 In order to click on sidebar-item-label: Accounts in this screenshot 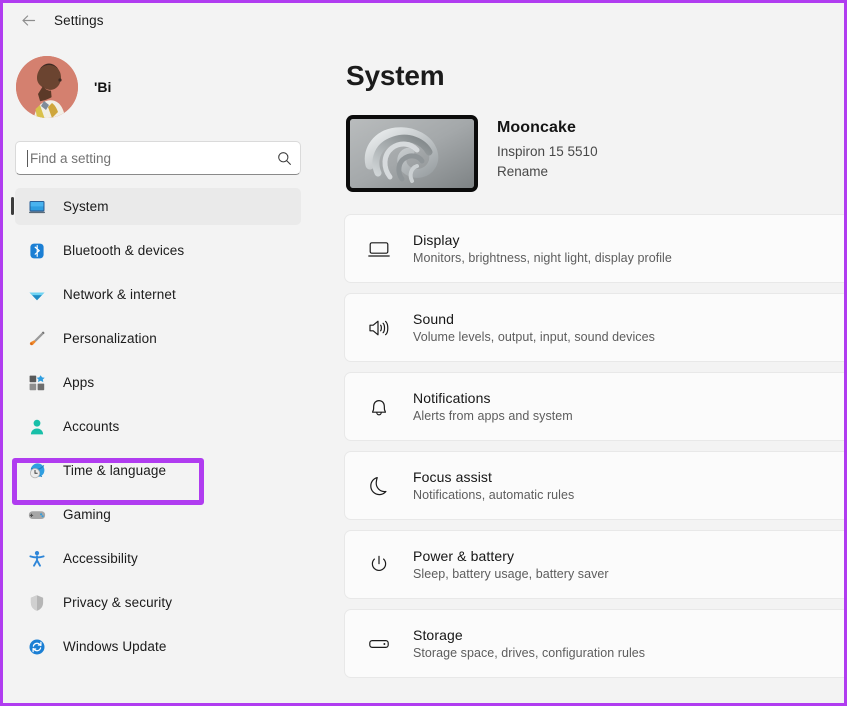, I will do `click(91, 426)`.